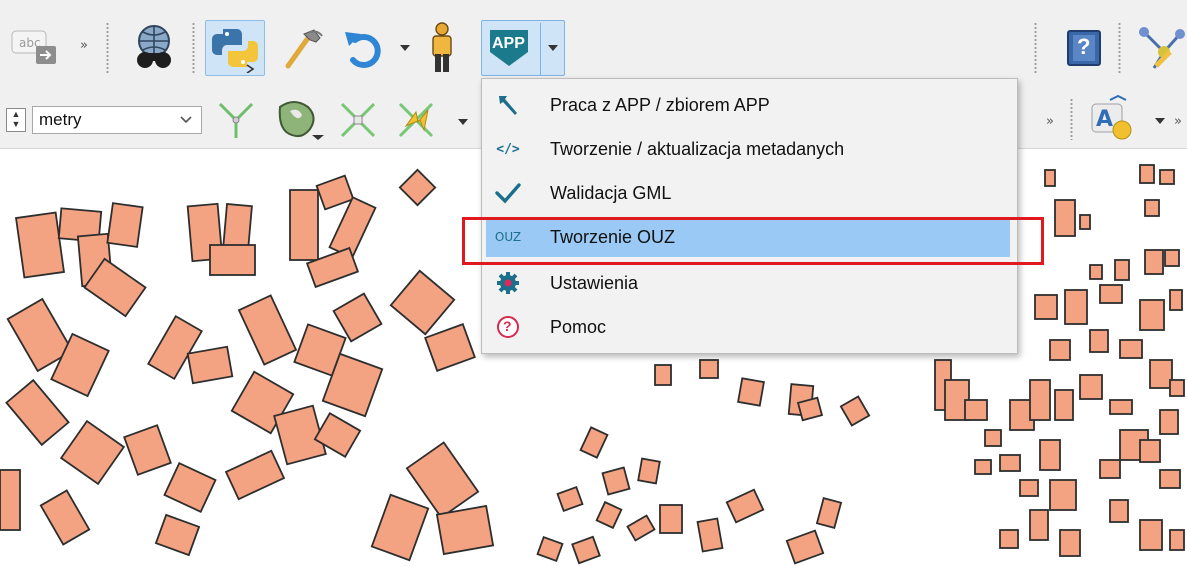  I want to click on menu-item-metadane: </> Tworzenie / aktualizacja metadanych, so click(748, 149).